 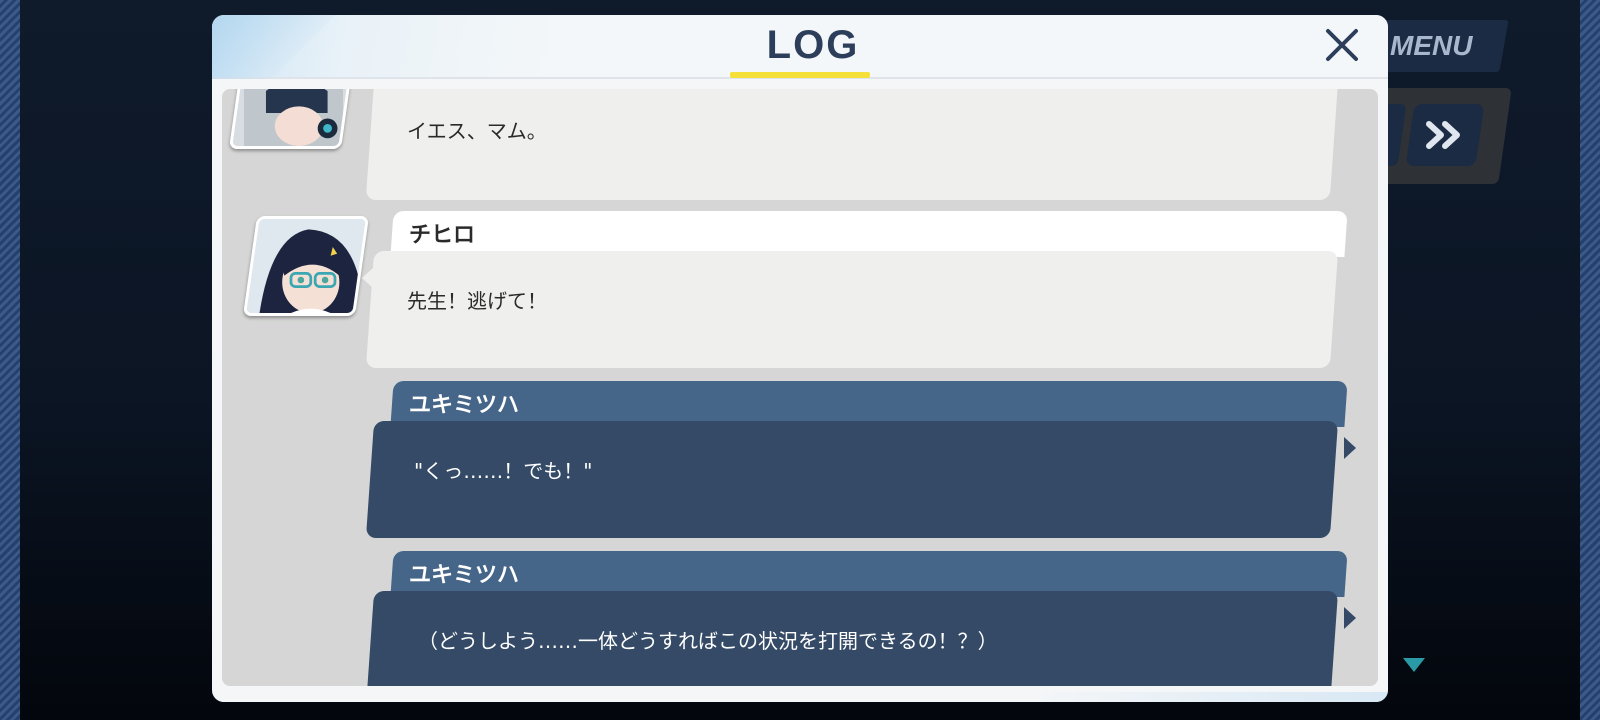 I want to click on avatar-chihiro, so click(x=306, y=266).